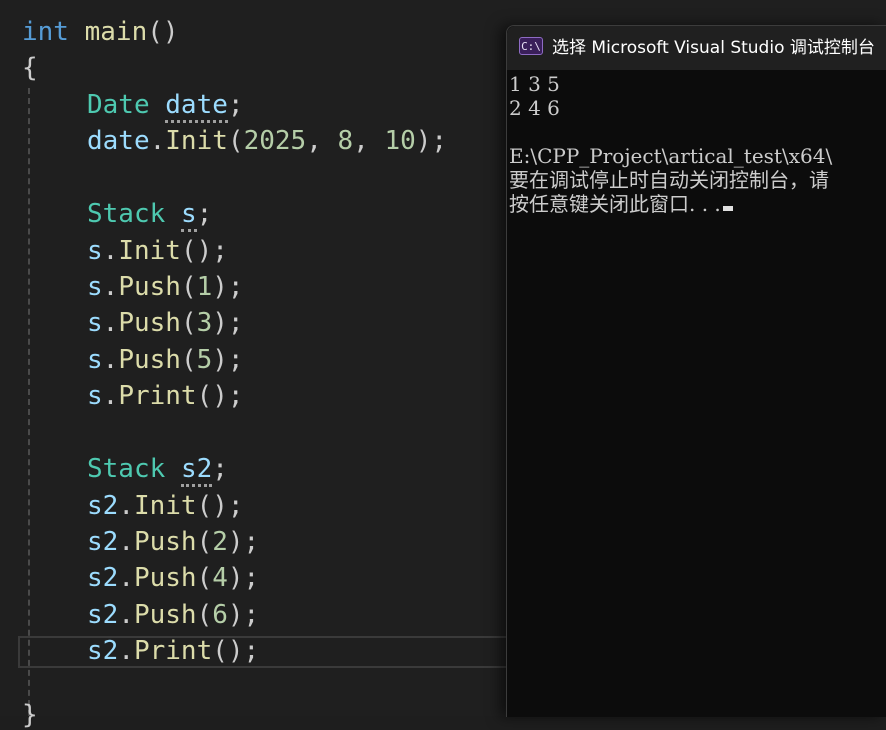 Image resolution: width=886 pixels, height=730 pixels. What do you see at coordinates (116, 32) in the screenshot?
I see `function-name: main` at bounding box center [116, 32].